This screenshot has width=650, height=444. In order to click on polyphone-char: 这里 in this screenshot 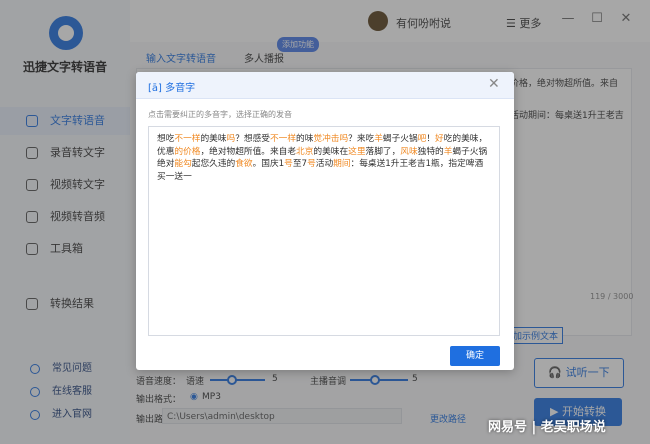, I will do `click(356, 152)`.